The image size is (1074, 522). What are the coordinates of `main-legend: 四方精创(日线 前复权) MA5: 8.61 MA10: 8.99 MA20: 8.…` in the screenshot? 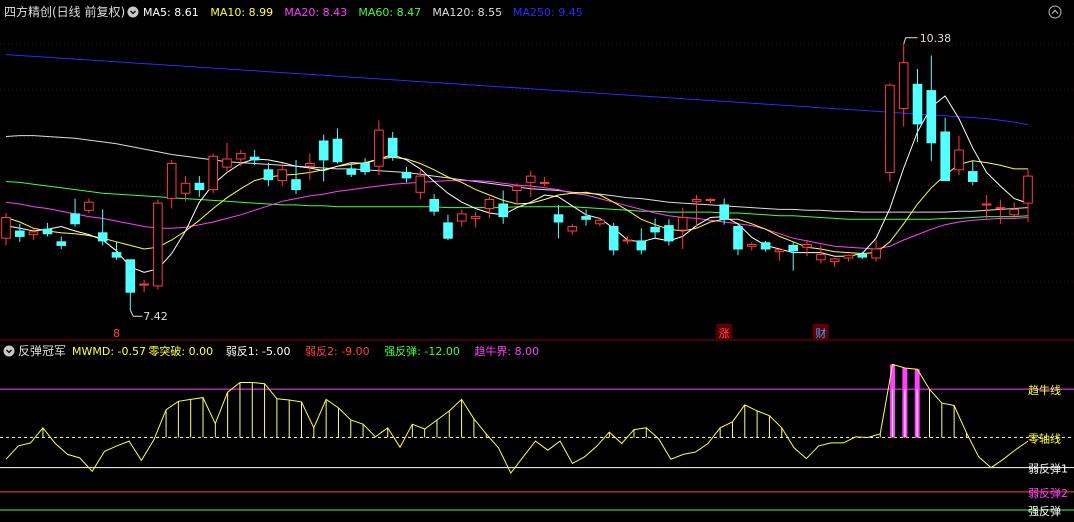 It's located at (533, 11).